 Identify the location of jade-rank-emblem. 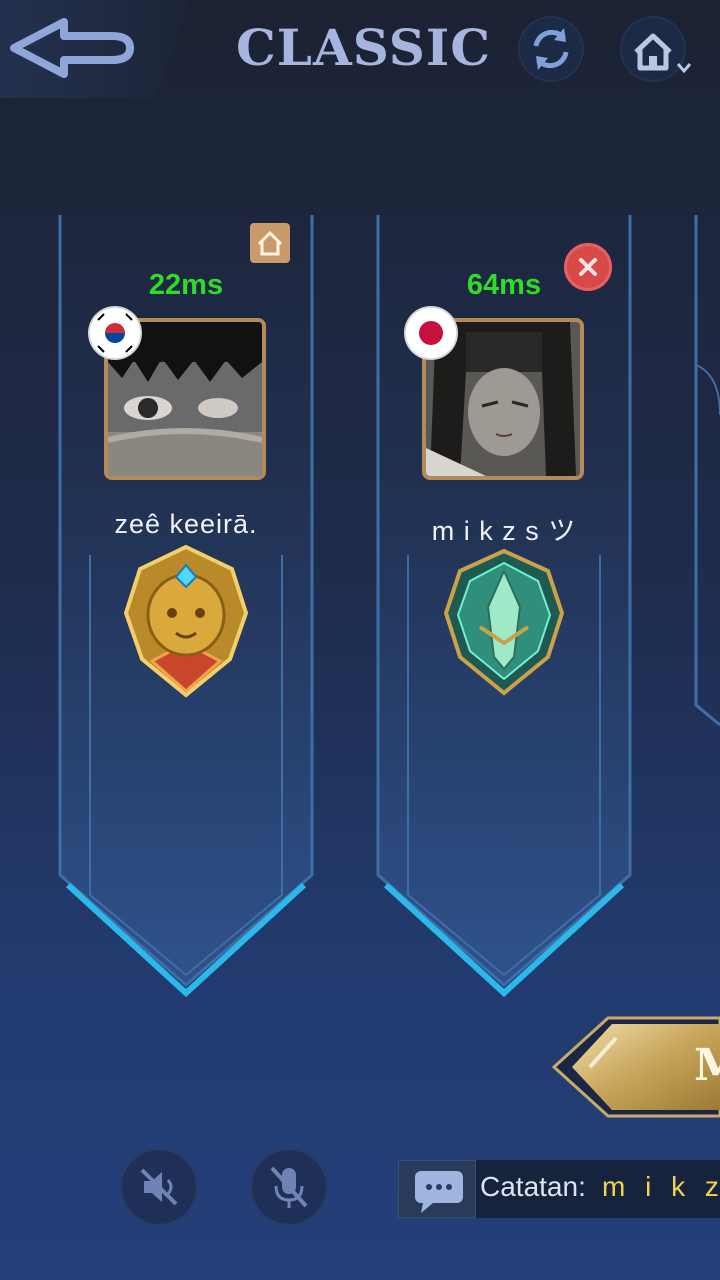
(504, 624).